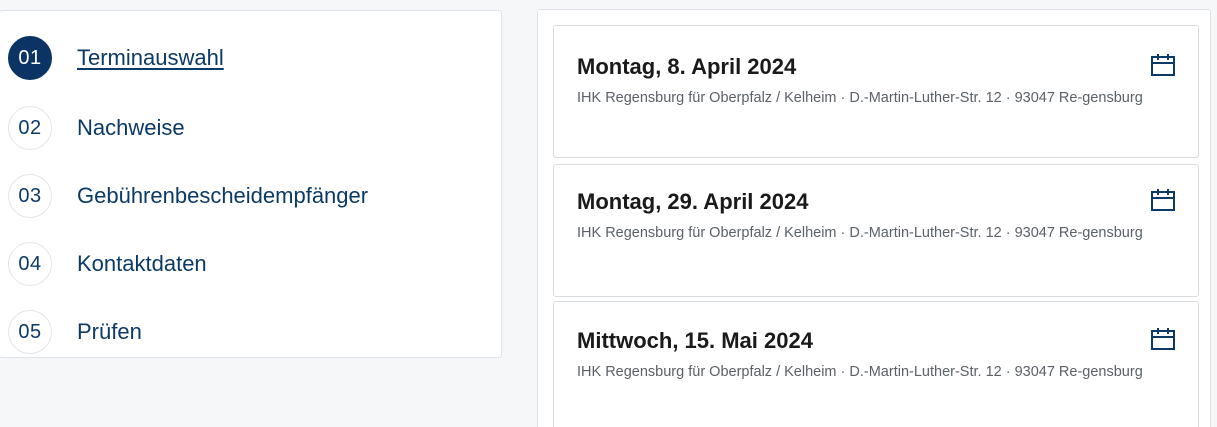 This screenshot has width=1217, height=427. What do you see at coordinates (109, 332) in the screenshot?
I see `step-label: Prüfen` at bounding box center [109, 332].